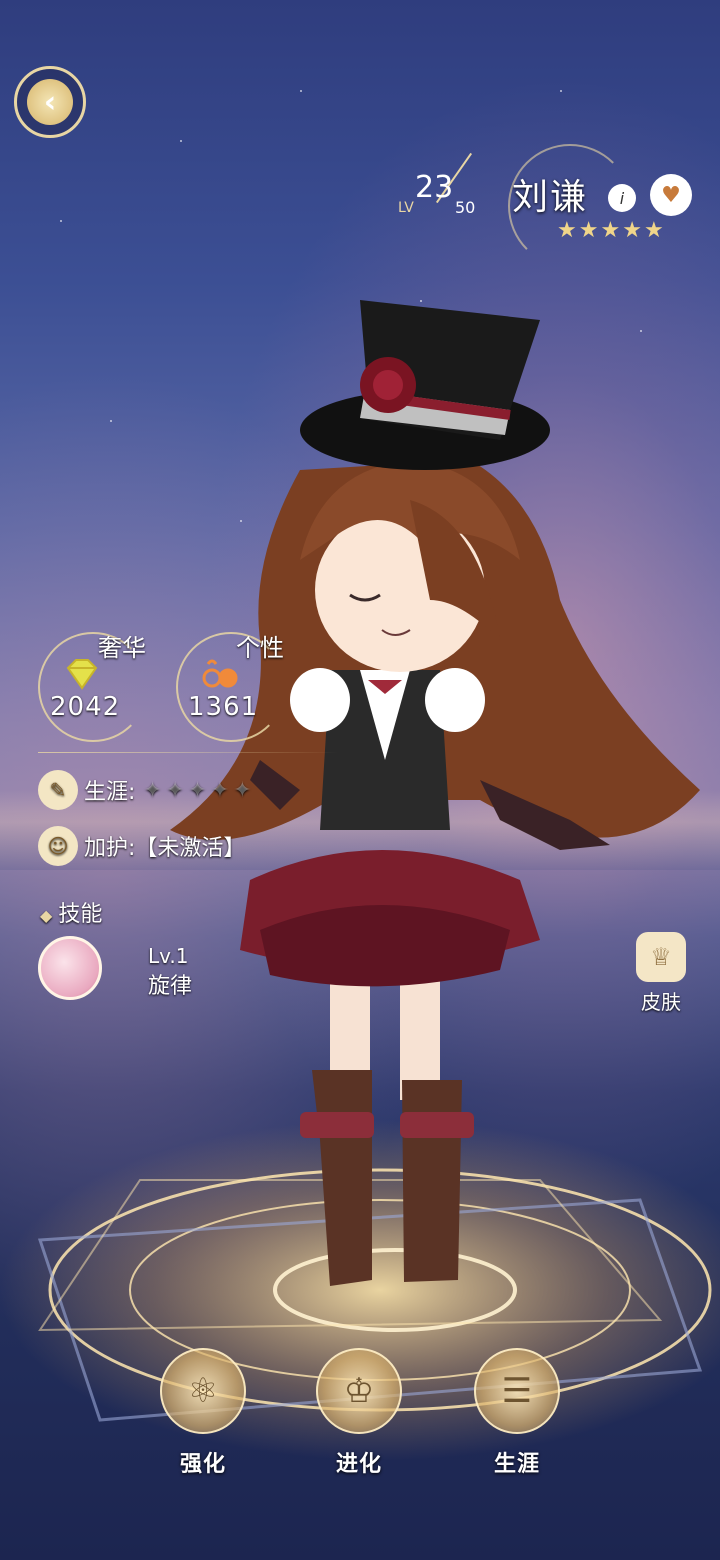 This screenshot has width=720, height=1560. I want to click on career-book-icon: ☰, so click(517, 1391).